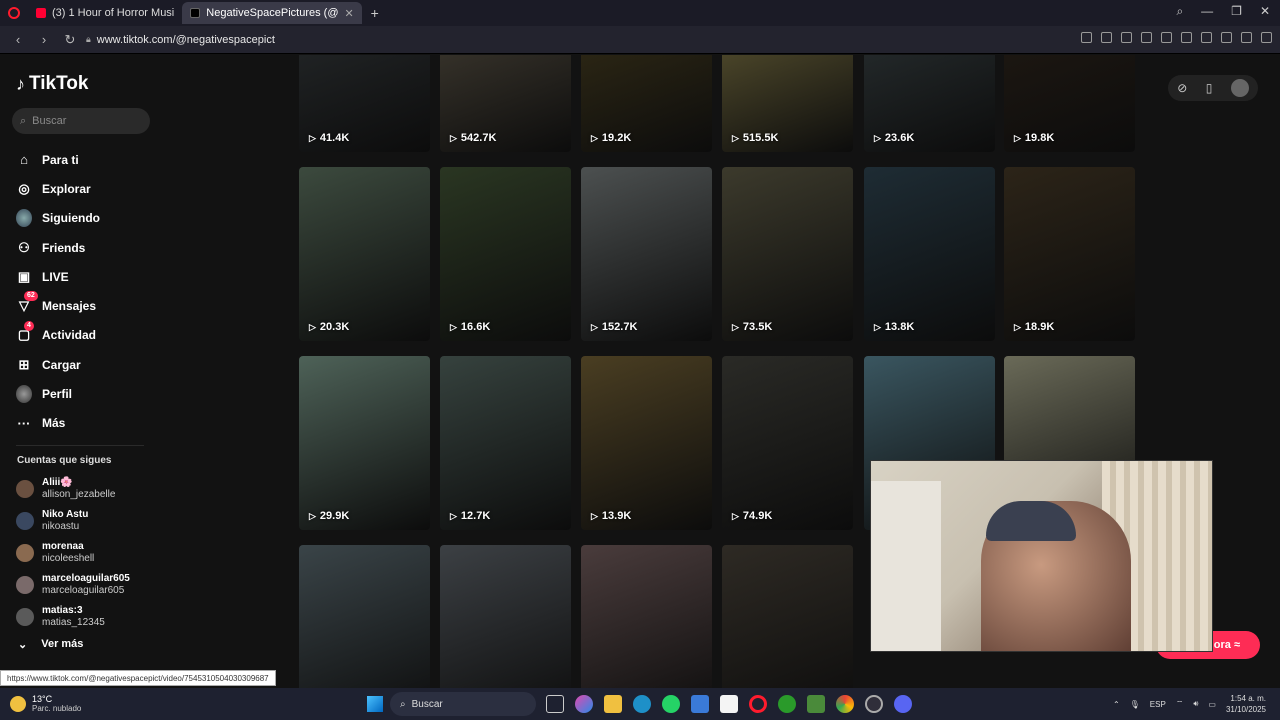 This screenshot has width=1280, height=720. Describe the element at coordinates (58, 218) in the screenshot. I see `sidebar-item-siguiendo: Siguiendo` at that location.